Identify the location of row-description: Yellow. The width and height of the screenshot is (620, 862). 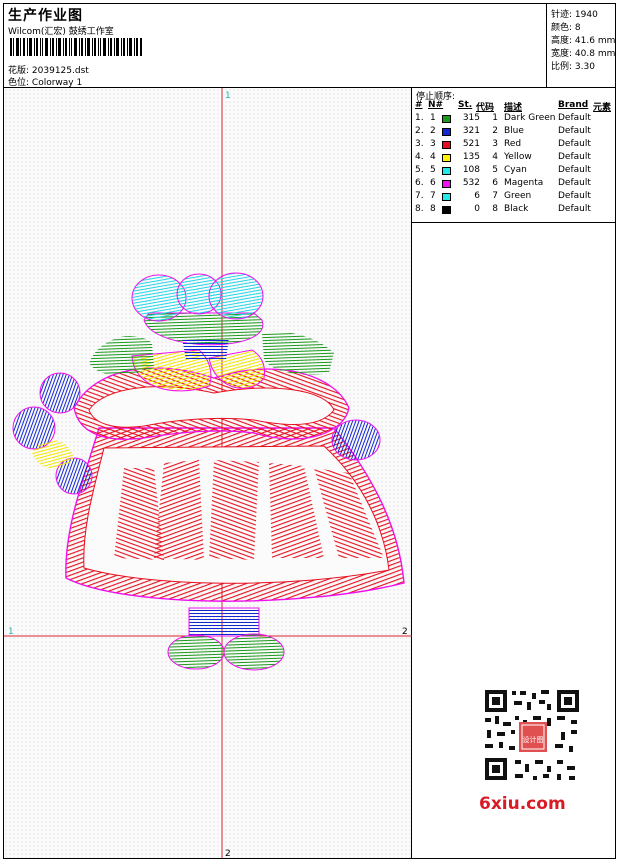
(518, 157).